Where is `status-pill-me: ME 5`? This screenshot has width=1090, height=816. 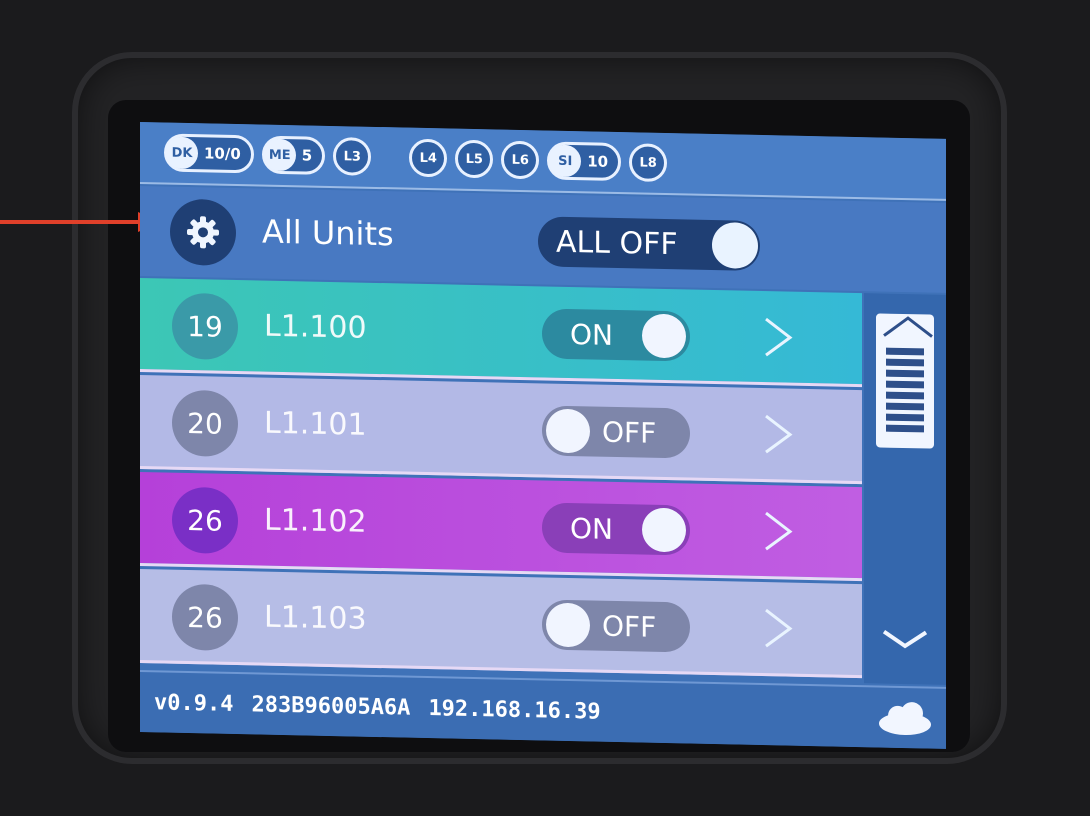 status-pill-me: ME 5 is located at coordinates (293, 155).